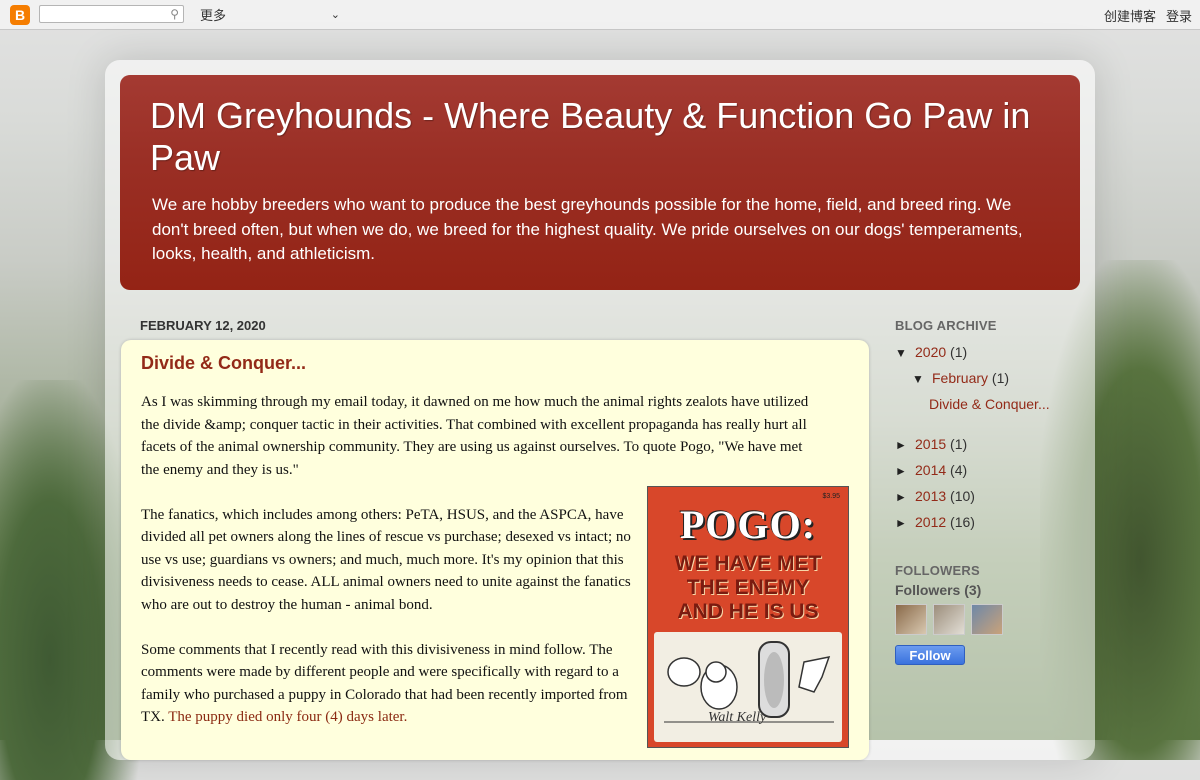  What do you see at coordinates (930, 444) in the screenshot?
I see `archive-link: 2015` at bounding box center [930, 444].